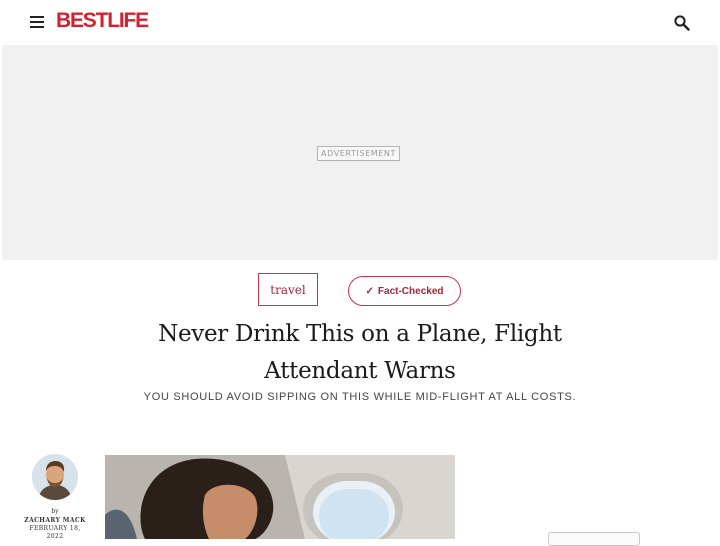 This screenshot has height=546, width=720. Describe the element at coordinates (410, 291) in the screenshot. I see `fact-checked-label: Fact-Checked` at that location.